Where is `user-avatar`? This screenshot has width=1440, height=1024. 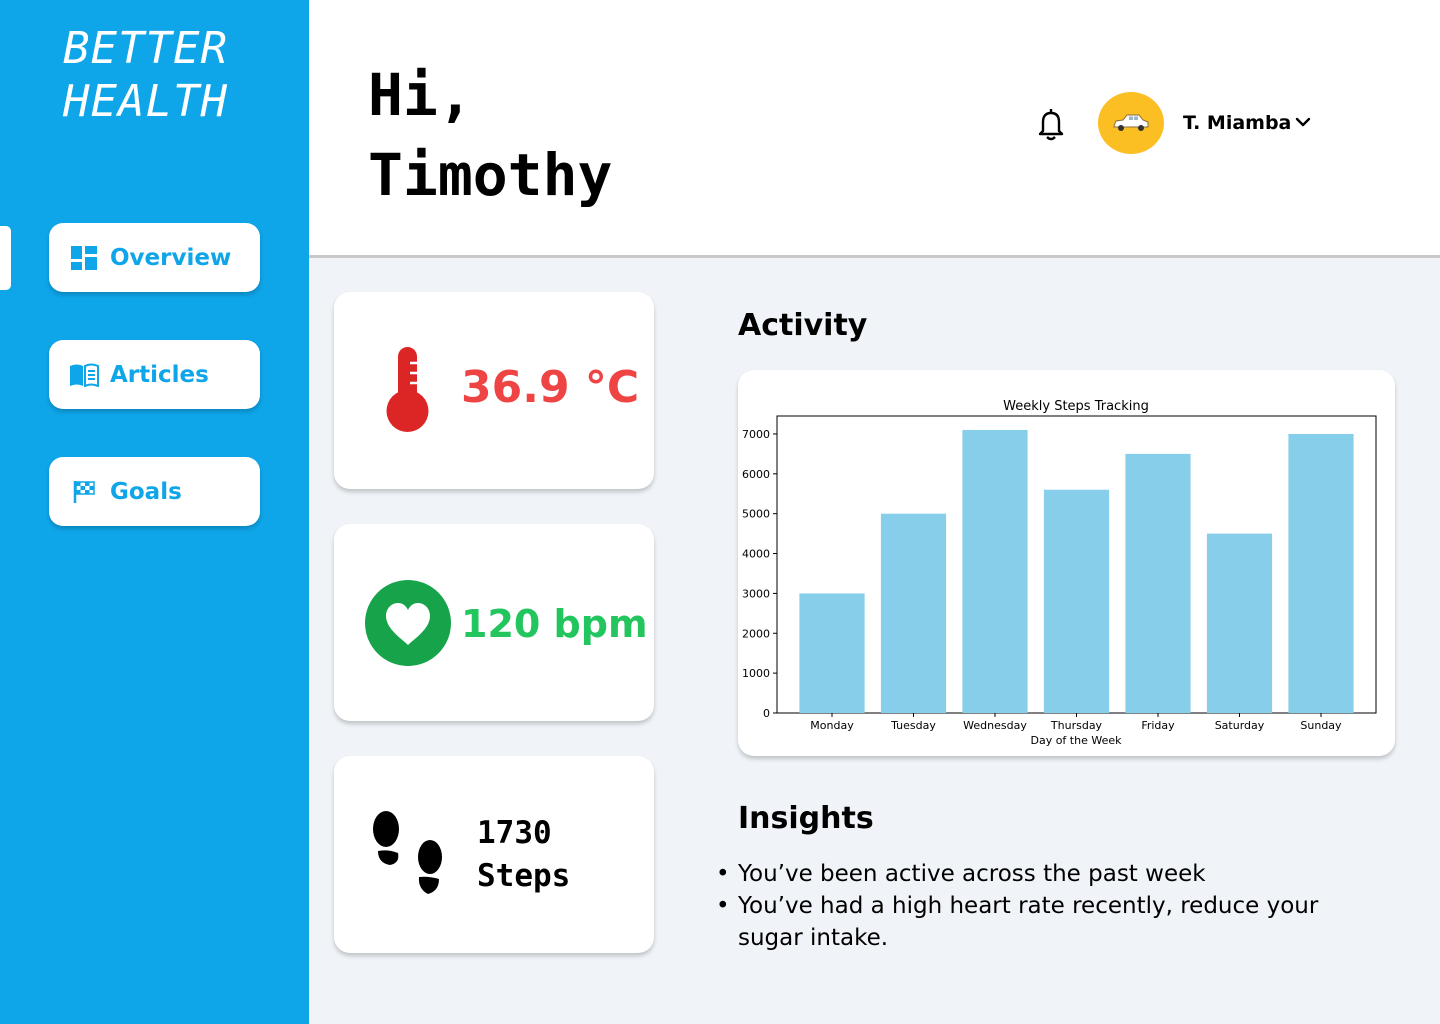 user-avatar is located at coordinates (1131, 123).